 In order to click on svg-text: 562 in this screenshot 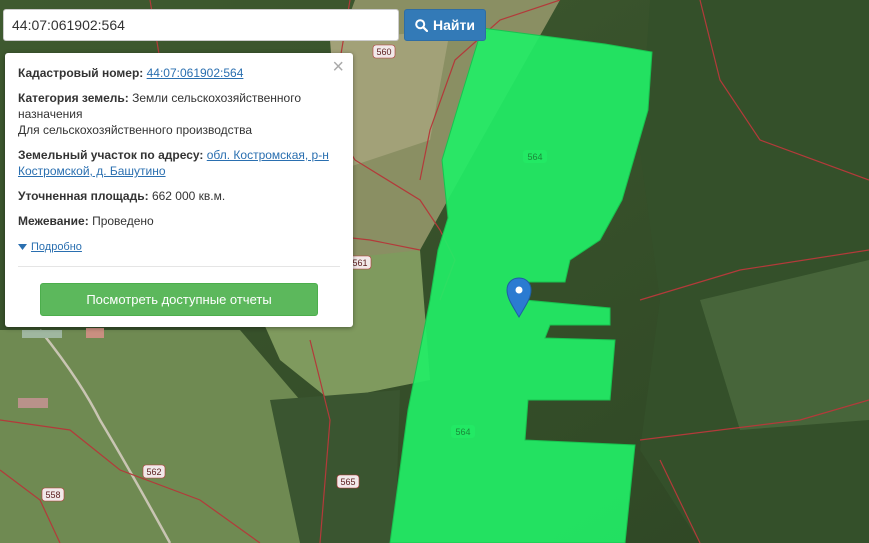, I will do `click(153, 472)`.